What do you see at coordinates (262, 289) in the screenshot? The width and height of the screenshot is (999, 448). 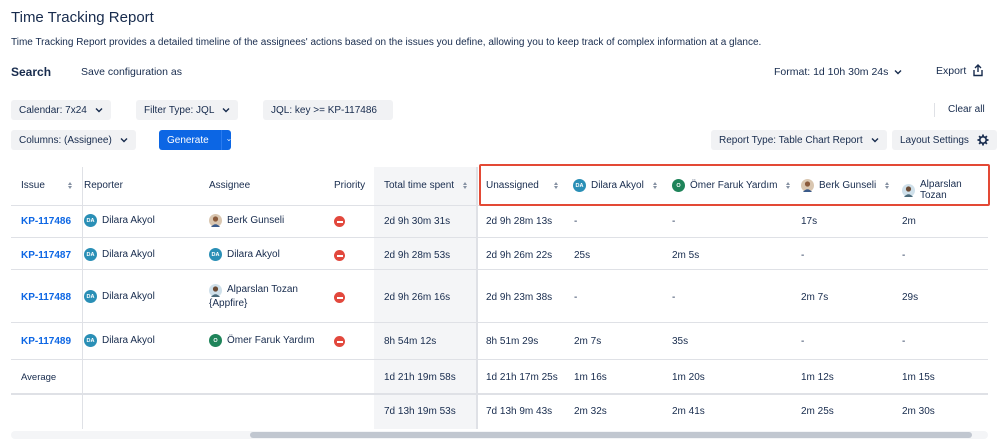 I see `assignee-name: Alparslan Tozan` at bounding box center [262, 289].